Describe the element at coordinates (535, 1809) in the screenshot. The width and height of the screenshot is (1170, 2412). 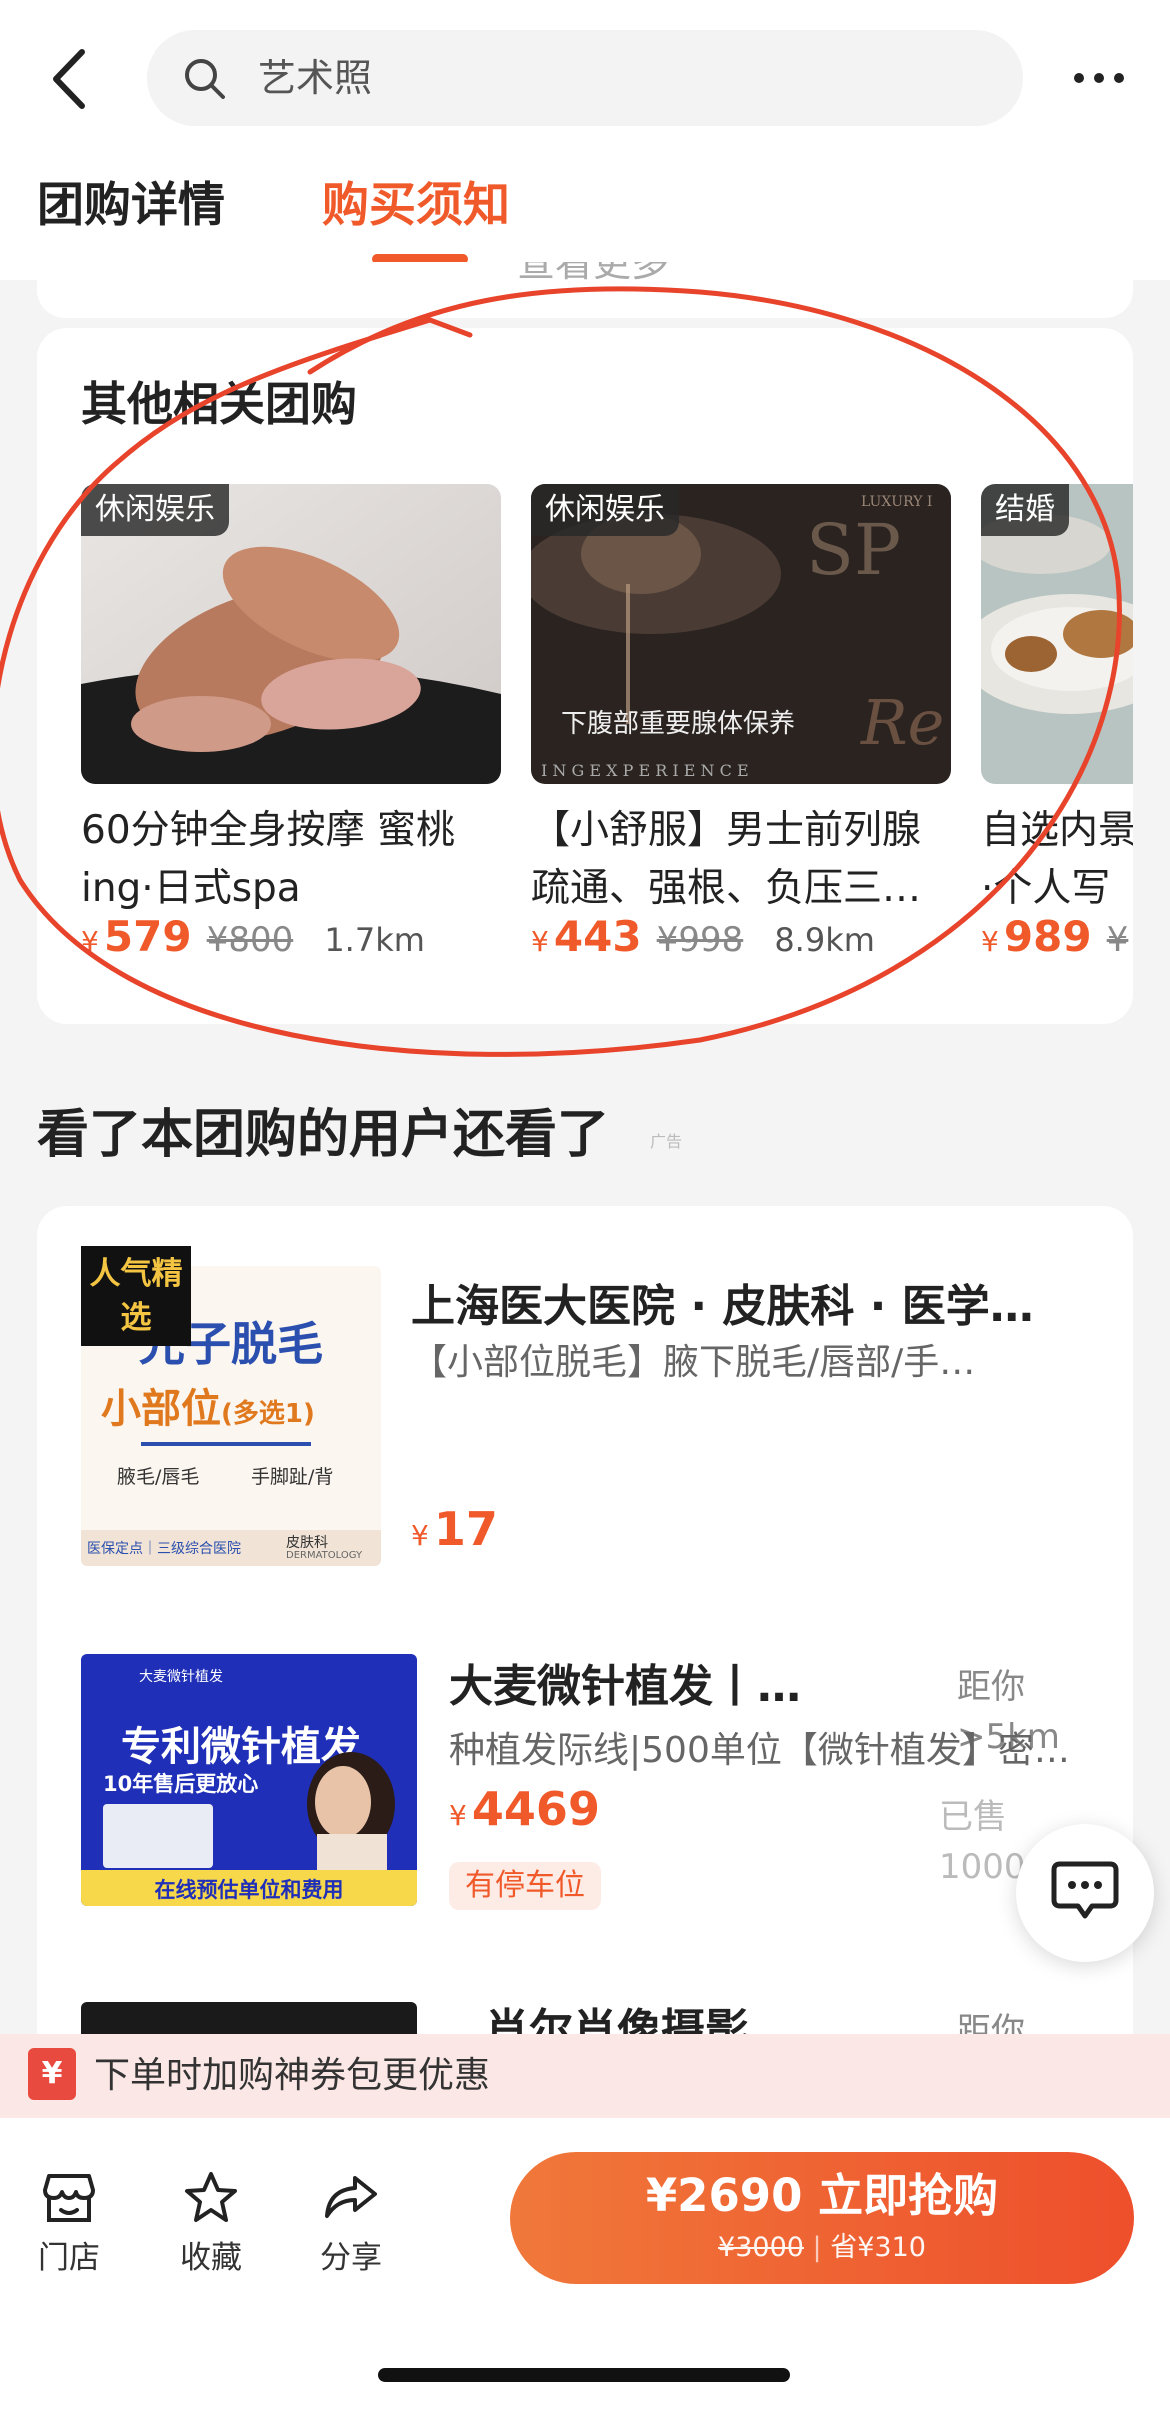
I see `price: 4469` at that location.